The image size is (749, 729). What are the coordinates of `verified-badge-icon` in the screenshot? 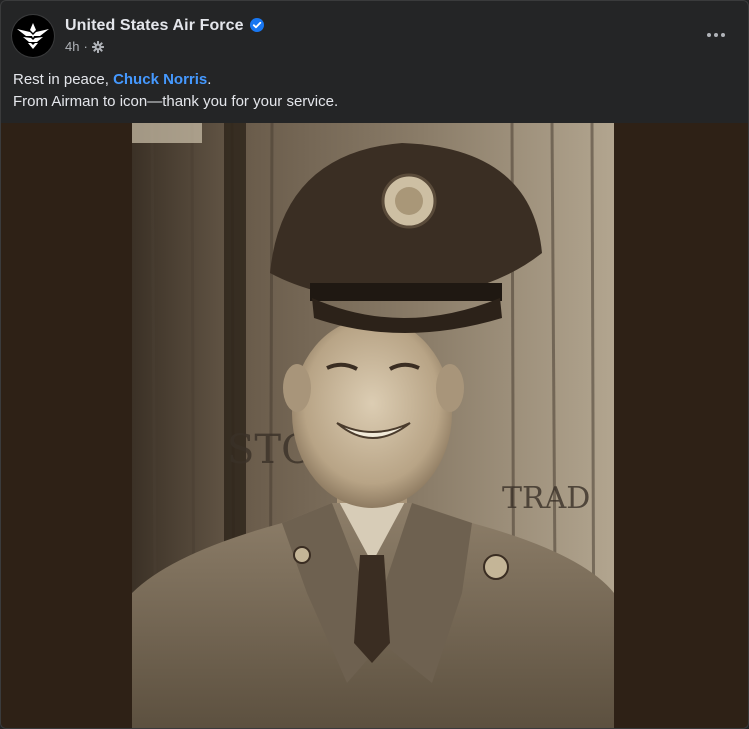 It's located at (256, 25).